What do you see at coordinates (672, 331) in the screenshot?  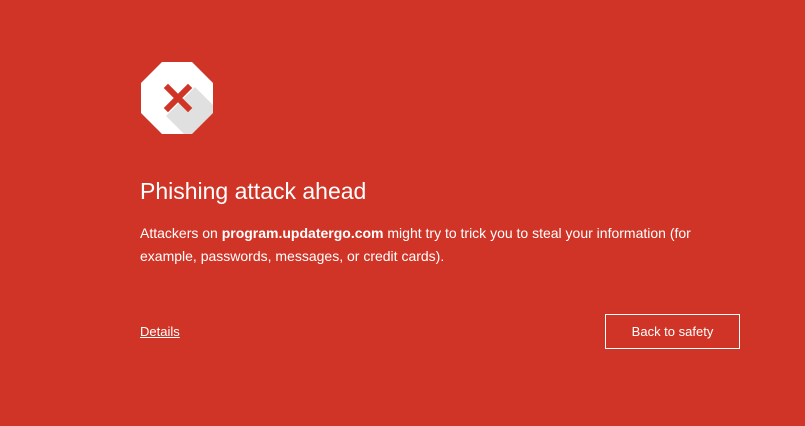 I see `back-to-safety-button: Back to safety` at bounding box center [672, 331].